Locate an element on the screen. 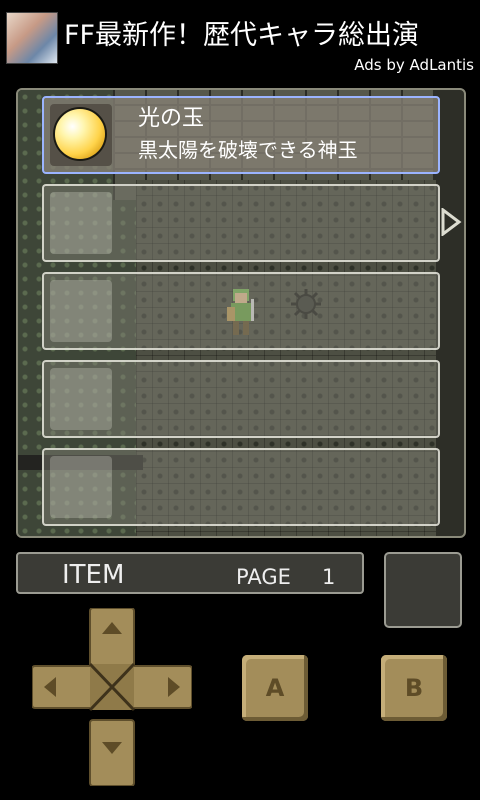 Image resolution: width=480 pixels, height=800 pixels. item-name: 光の玉 is located at coordinates (171, 118).